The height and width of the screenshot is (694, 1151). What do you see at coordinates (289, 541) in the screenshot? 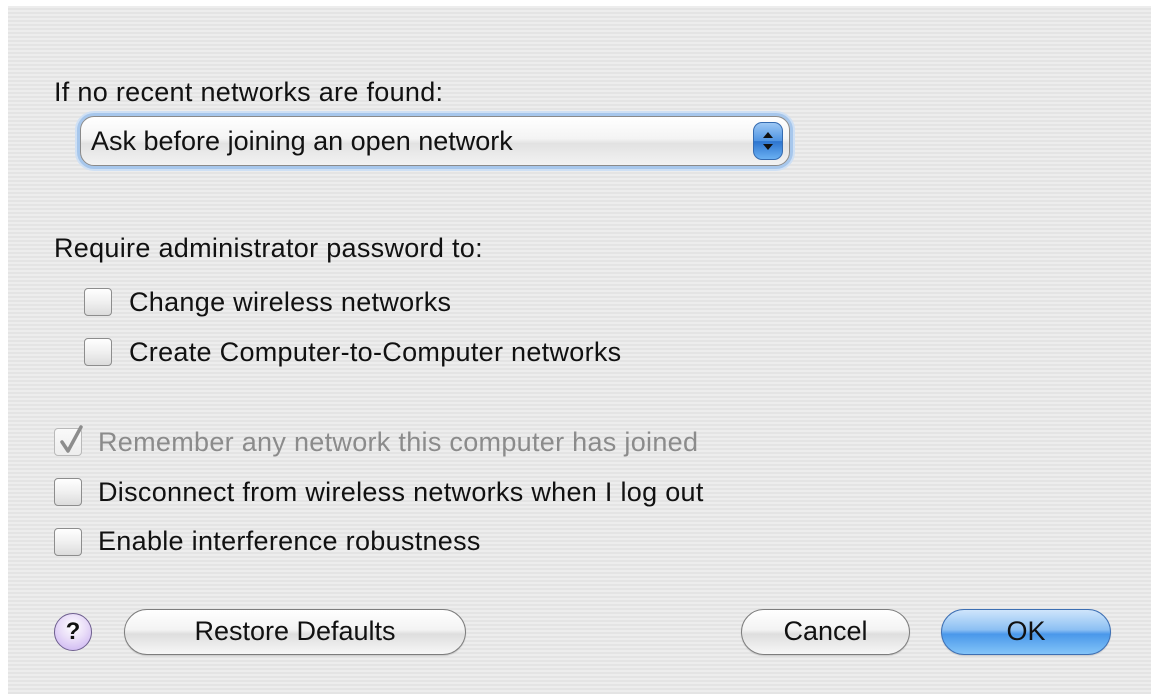
I see `interference-robustness-label: Enable interference robustness` at bounding box center [289, 541].